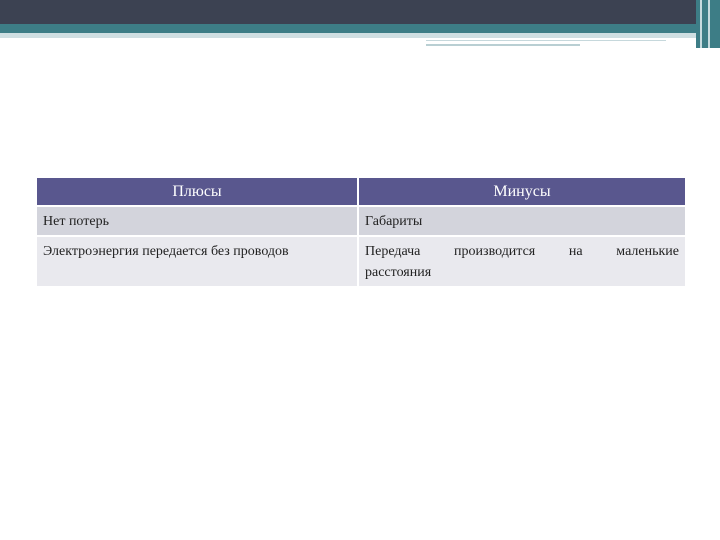  What do you see at coordinates (198, 192) in the screenshot?
I see `header-pros: Плюсы` at bounding box center [198, 192].